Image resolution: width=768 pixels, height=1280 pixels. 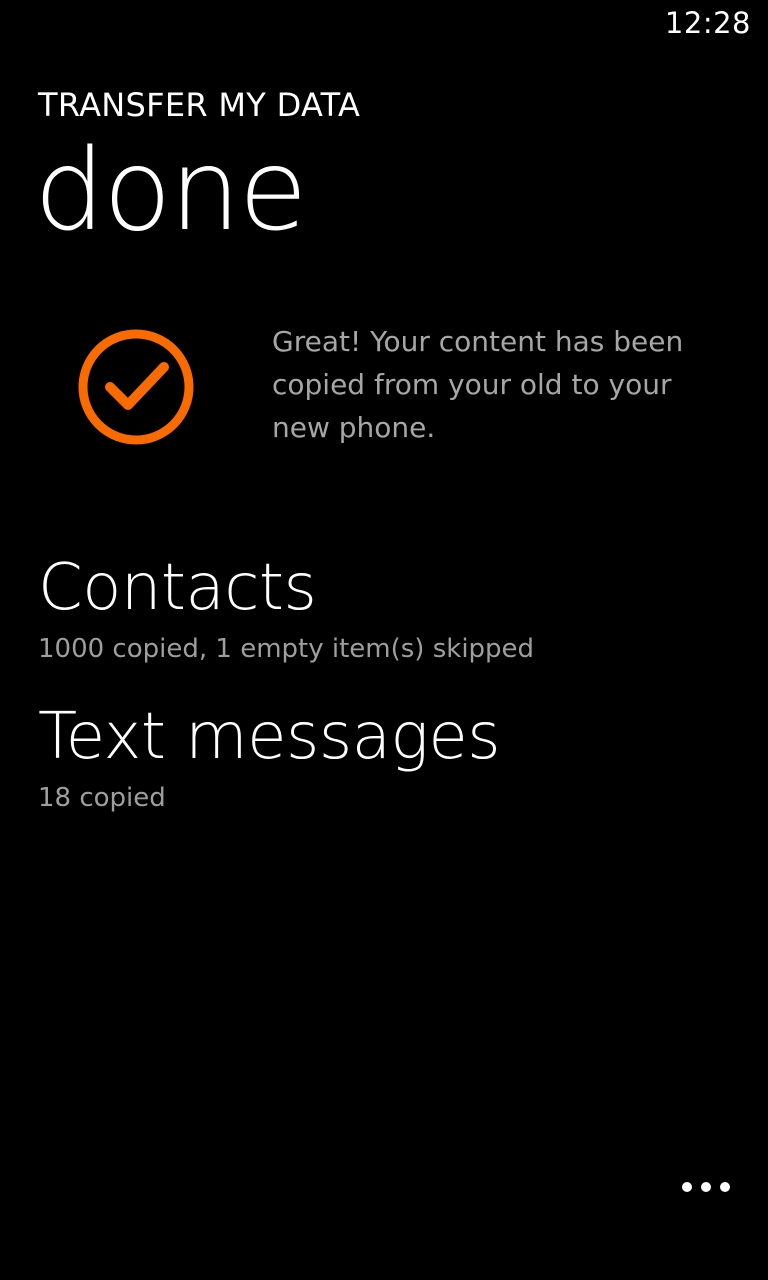 What do you see at coordinates (177, 588) in the screenshot?
I see `result-title: Contacts` at bounding box center [177, 588].